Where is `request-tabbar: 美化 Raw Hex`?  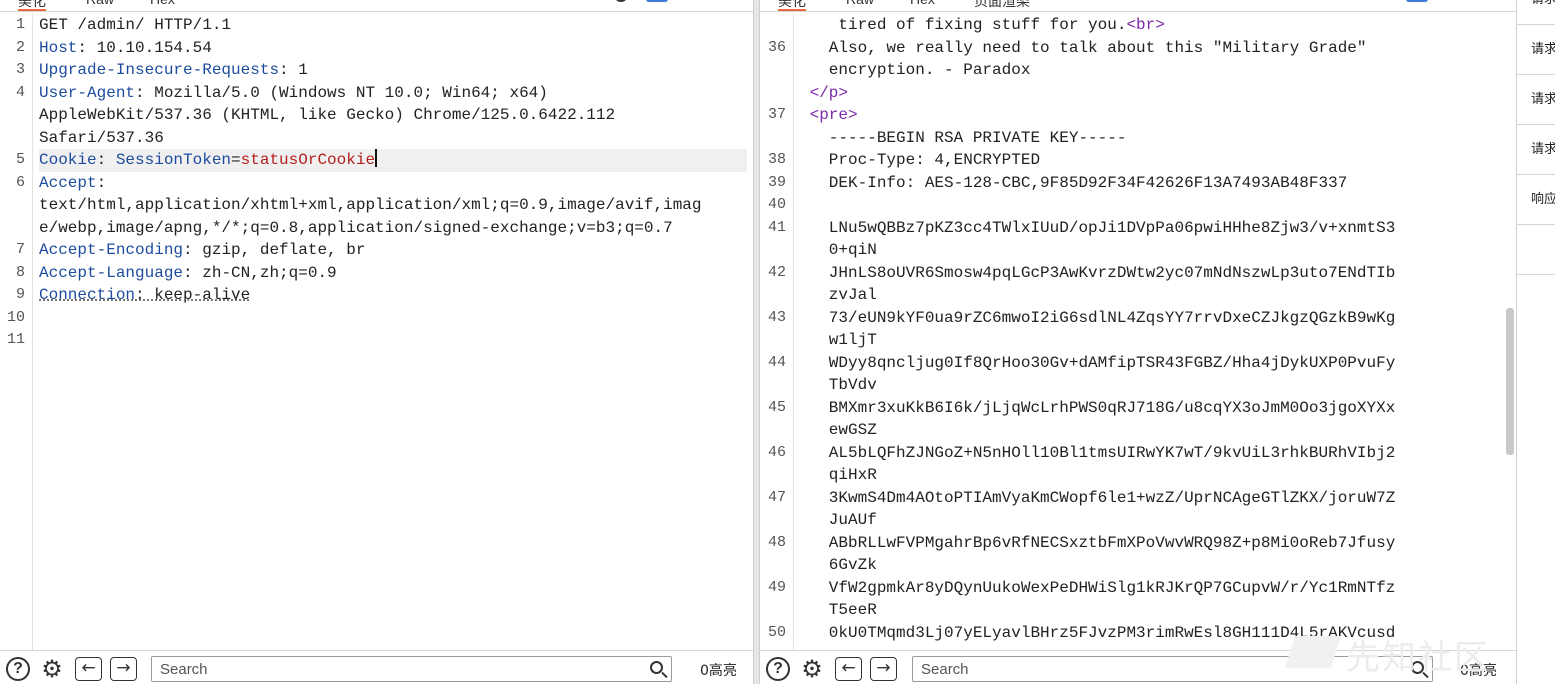
request-tabbar: 美化 Raw Hex is located at coordinates (376, 6).